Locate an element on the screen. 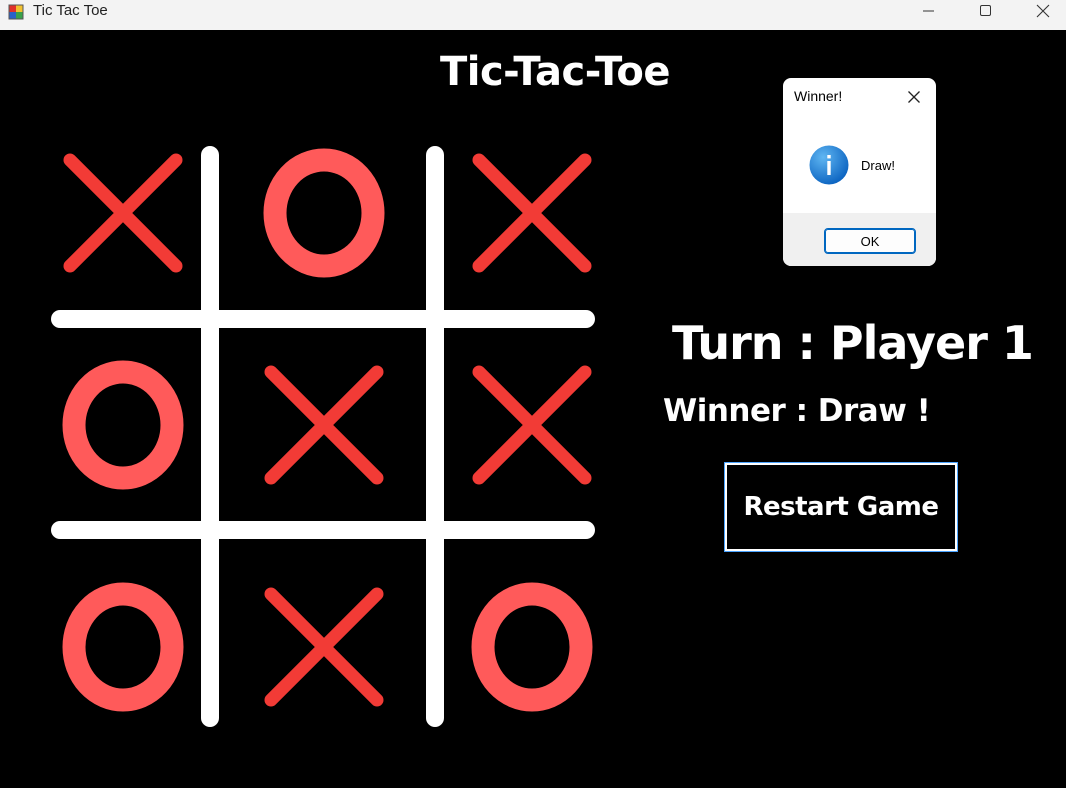 This screenshot has width=1066, height=788. minimize-icon is located at coordinates (928, 11).